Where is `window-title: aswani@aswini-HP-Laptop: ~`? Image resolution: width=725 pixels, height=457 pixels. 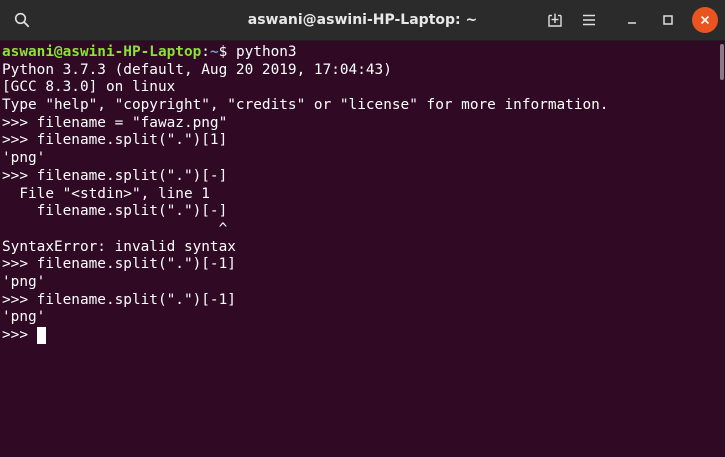
window-title: aswani@aswini-HP-Laptop: ~ is located at coordinates (362, 20).